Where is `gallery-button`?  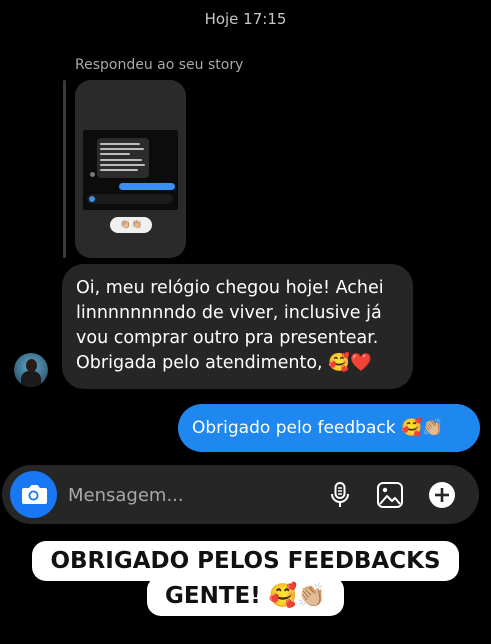
gallery-button is located at coordinates (390, 495).